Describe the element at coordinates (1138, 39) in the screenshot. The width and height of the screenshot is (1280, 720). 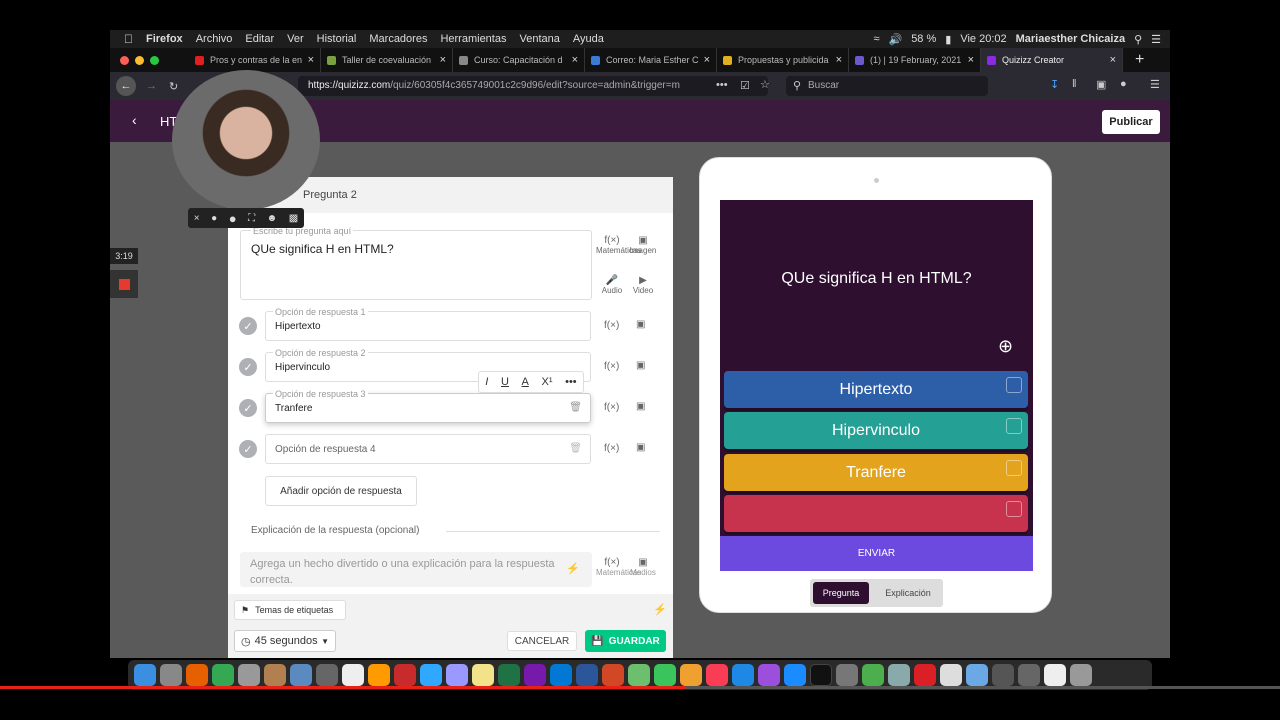
I see `spotlight-icon: ⚲` at that location.